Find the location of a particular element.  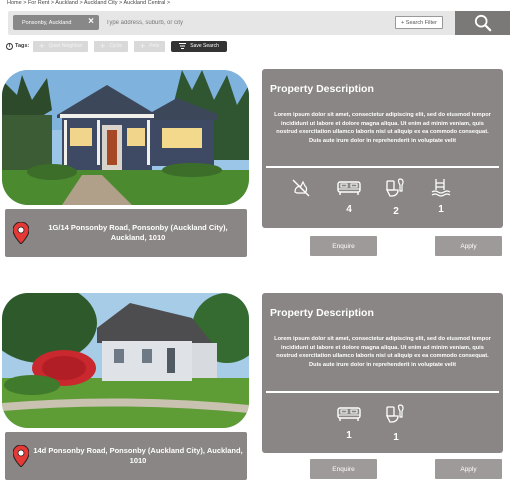

bathrooms-count: 2 is located at coordinates (396, 211).